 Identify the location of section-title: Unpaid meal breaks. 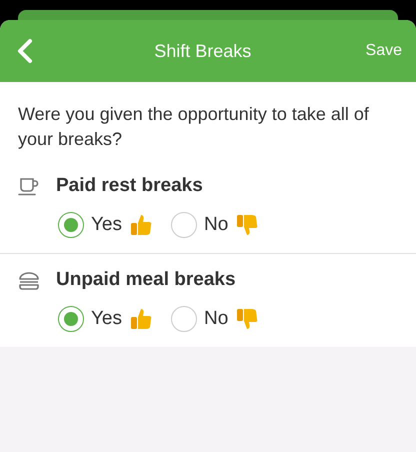
(146, 280).